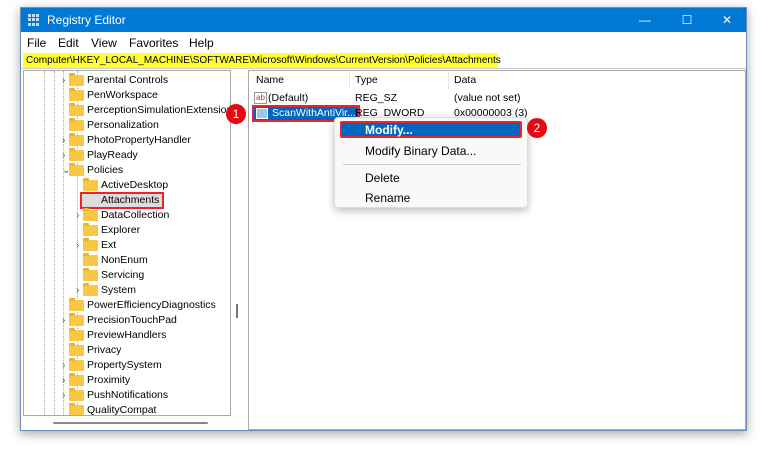 The height and width of the screenshot is (463, 768). I want to click on tree-item: › PhotoPropertyHandler, so click(127, 140).